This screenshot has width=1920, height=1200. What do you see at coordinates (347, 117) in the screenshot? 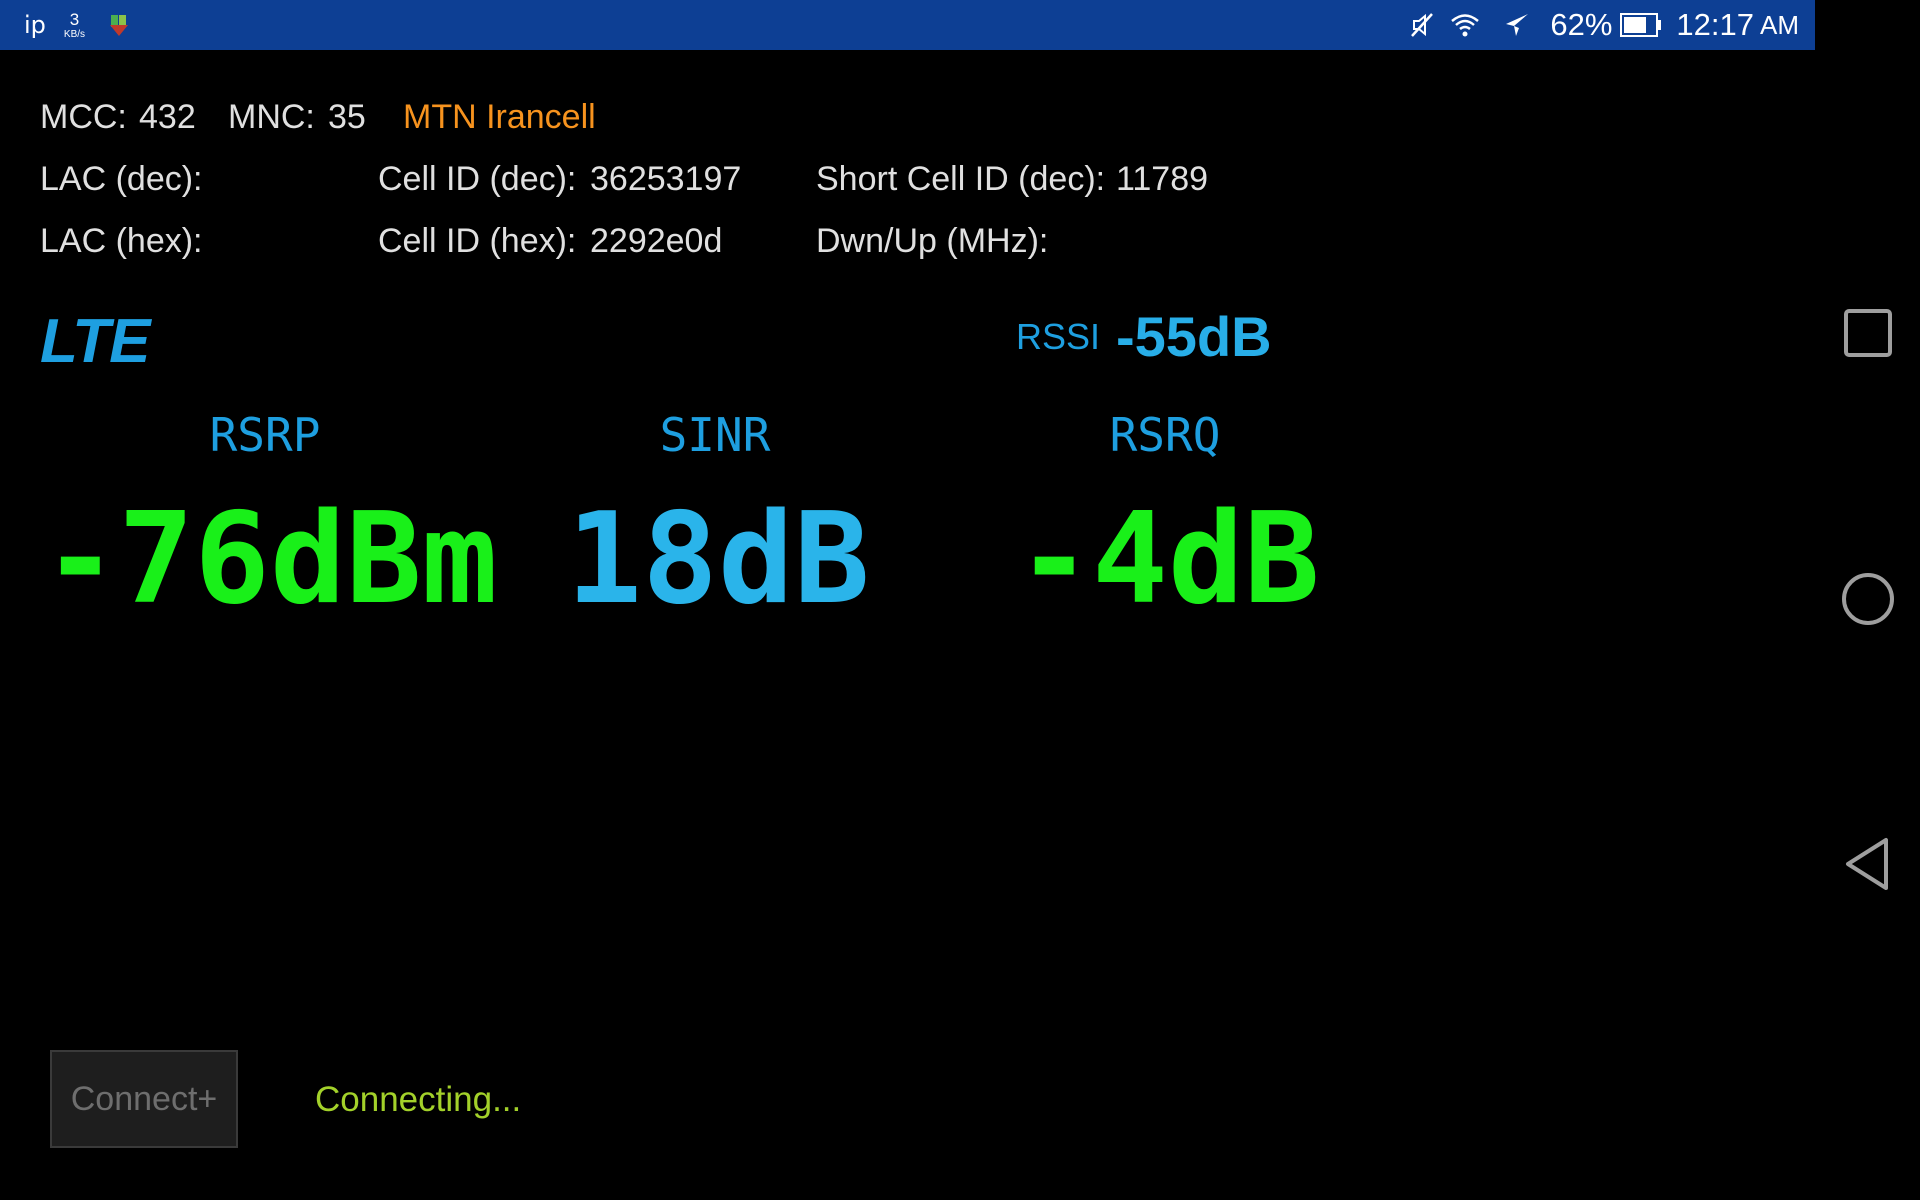
I see `mnc-value: 35` at bounding box center [347, 117].